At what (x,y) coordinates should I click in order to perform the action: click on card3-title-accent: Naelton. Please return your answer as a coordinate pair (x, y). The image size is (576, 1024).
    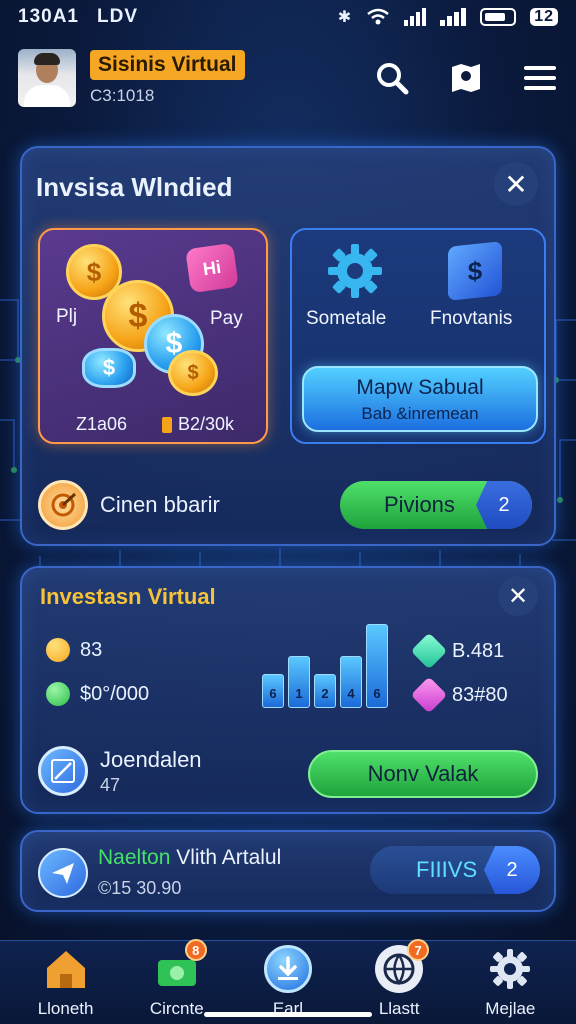
    Looking at the image, I should click on (134, 857).